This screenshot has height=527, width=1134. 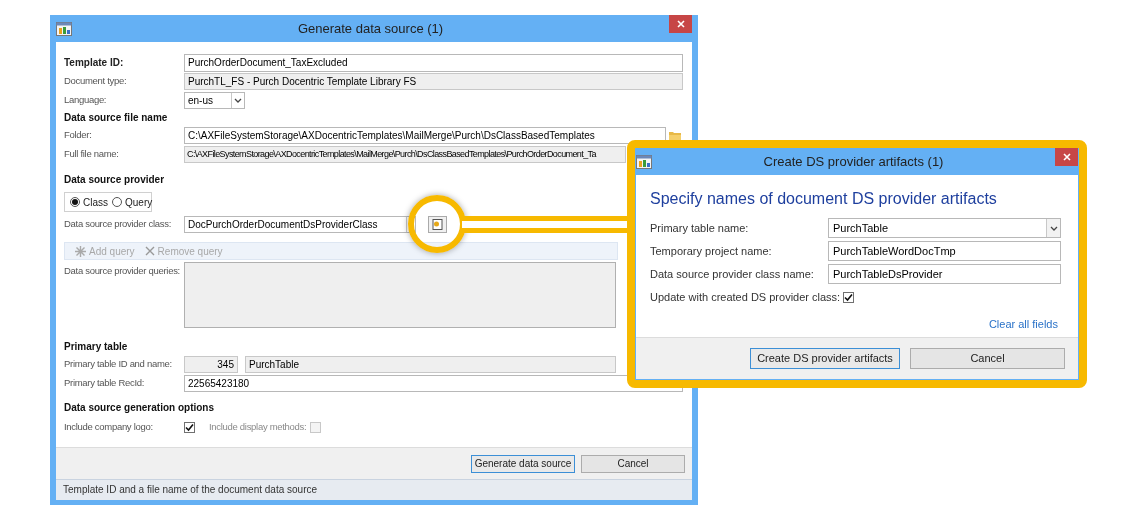 I want to click on dropdown: DocPurchOrderDocumentDsProviderClass, so click(x=300, y=224).